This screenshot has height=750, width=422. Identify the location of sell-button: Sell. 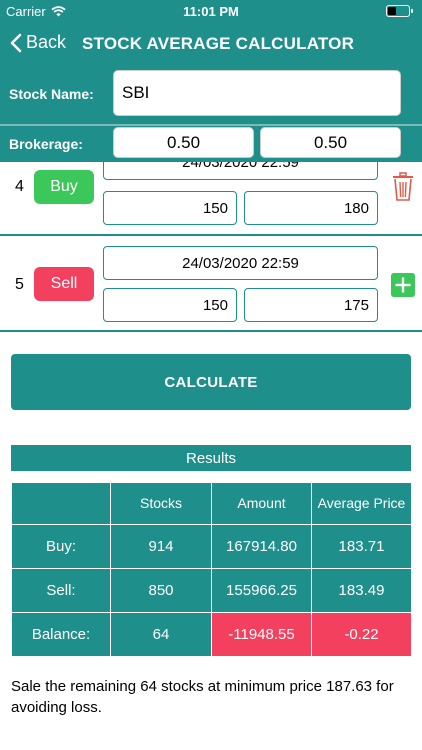
(64, 284).